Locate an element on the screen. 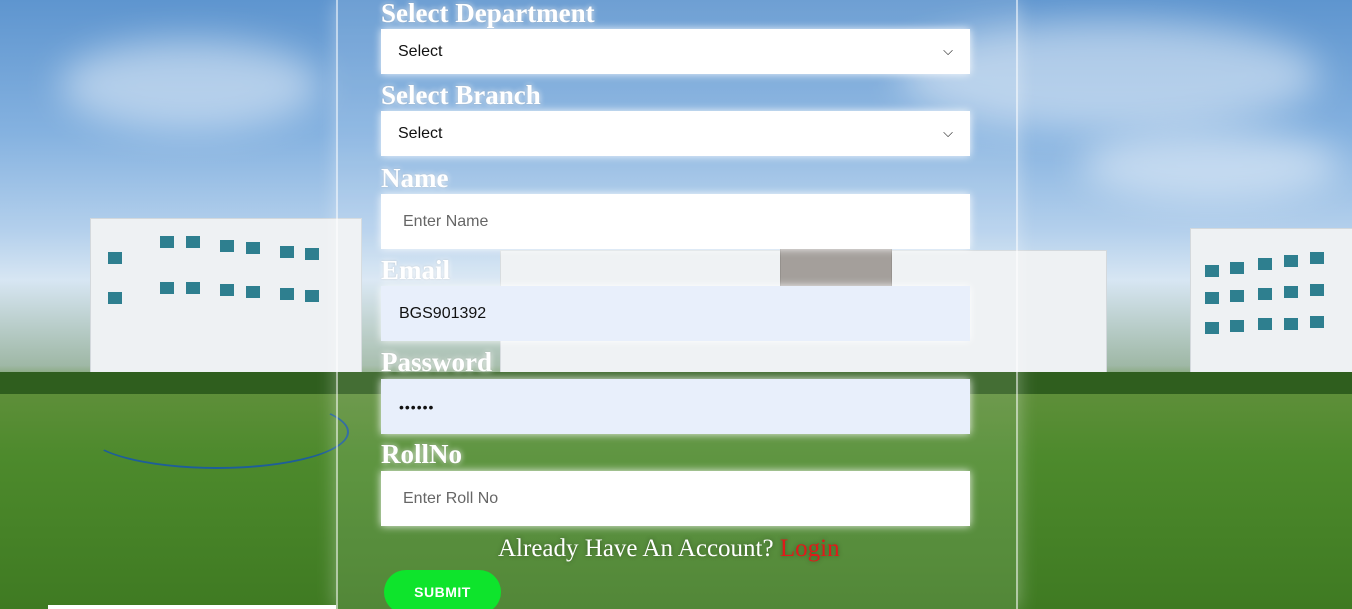 The width and height of the screenshot is (1352, 609). email-input: BGS901392 is located at coordinates (675, 313).